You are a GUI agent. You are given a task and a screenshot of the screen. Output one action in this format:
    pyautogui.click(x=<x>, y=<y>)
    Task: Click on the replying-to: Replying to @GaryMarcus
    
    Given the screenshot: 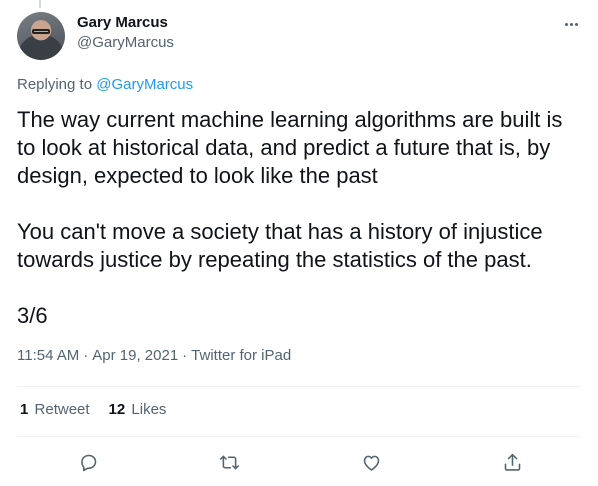 What is the action you would take?
    pyautogui.click(x=105, y=84)
    